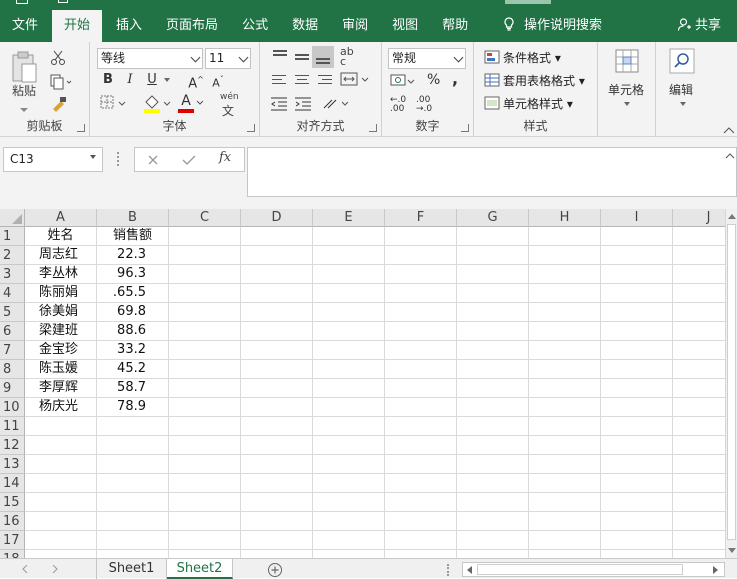 The width and height of the screenshot is (737, 579). Describe the element at coordinates (130, 80) in the screenshot. I see `italic-button: I` at that location.